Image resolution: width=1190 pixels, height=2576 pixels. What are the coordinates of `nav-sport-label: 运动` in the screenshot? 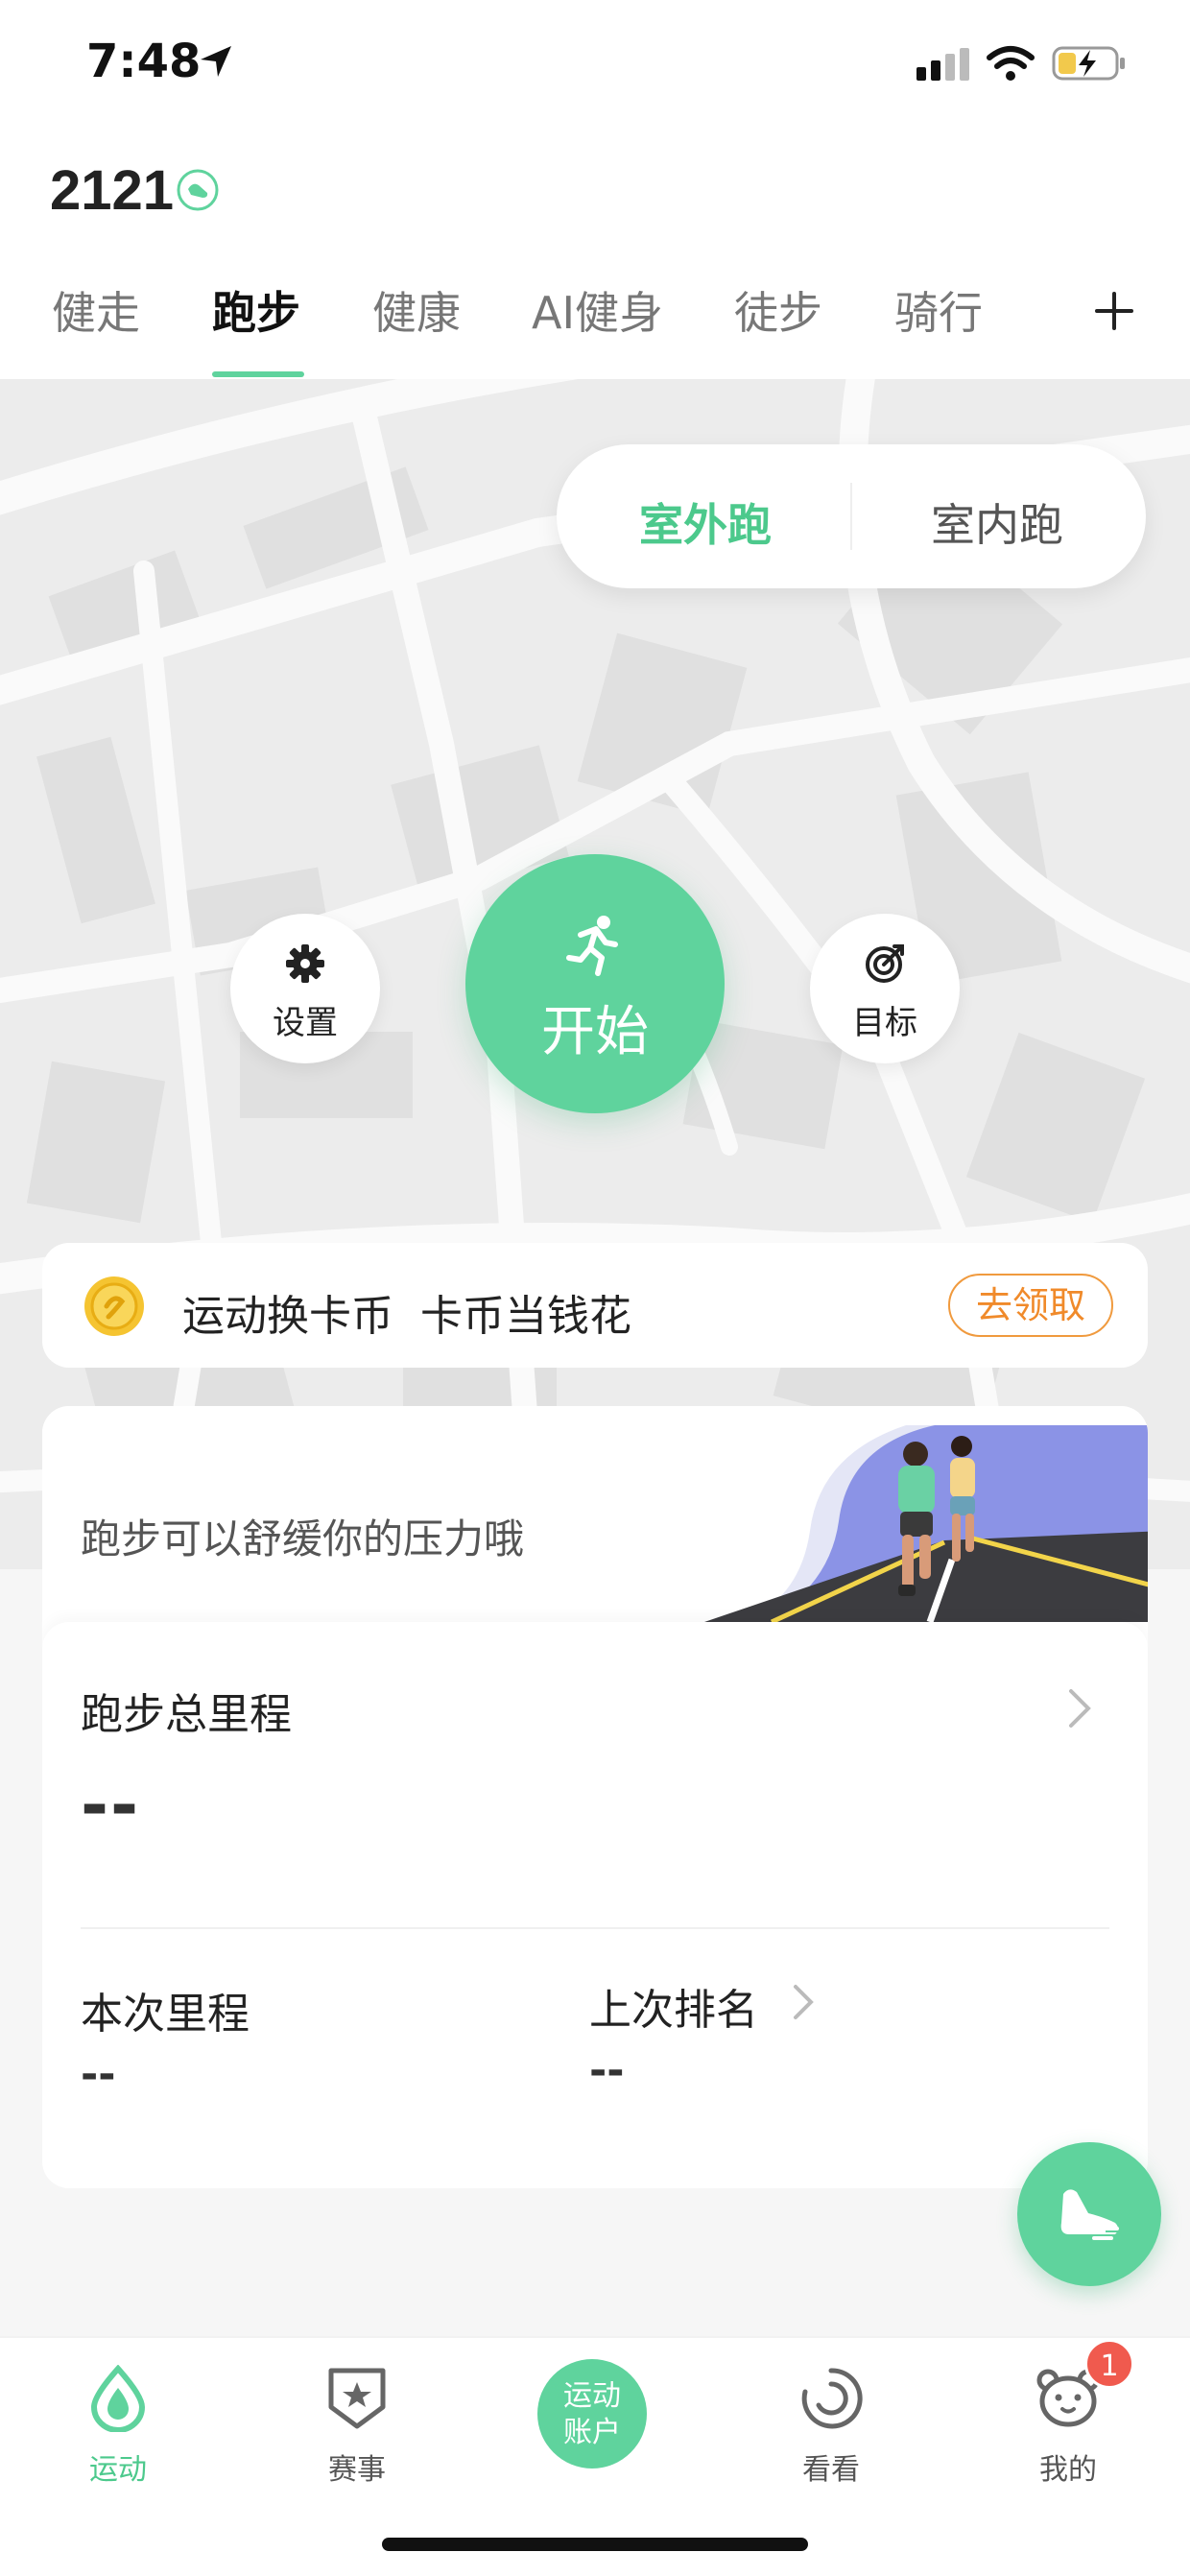 It's located at (118, 2470).